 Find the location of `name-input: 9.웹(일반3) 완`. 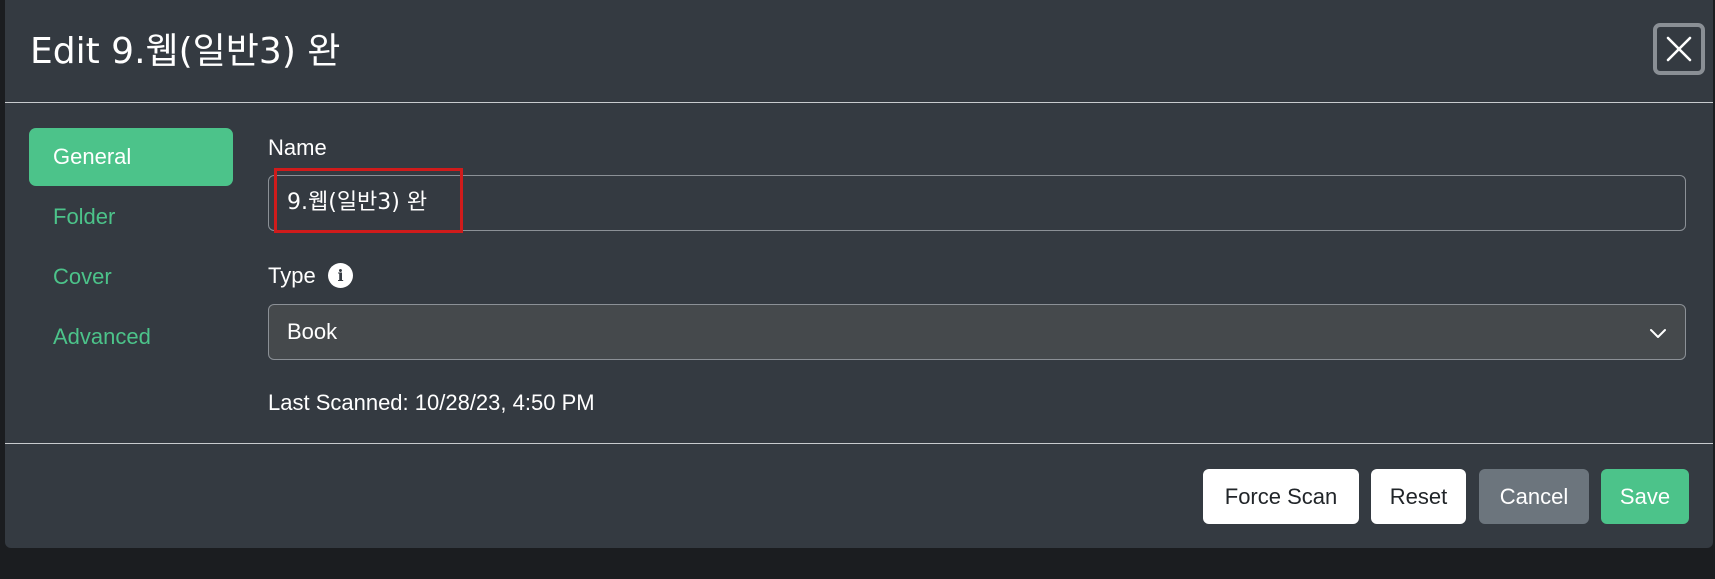

name-input: 9.웹(일반3) 완 is located at coordinates (977, 203).